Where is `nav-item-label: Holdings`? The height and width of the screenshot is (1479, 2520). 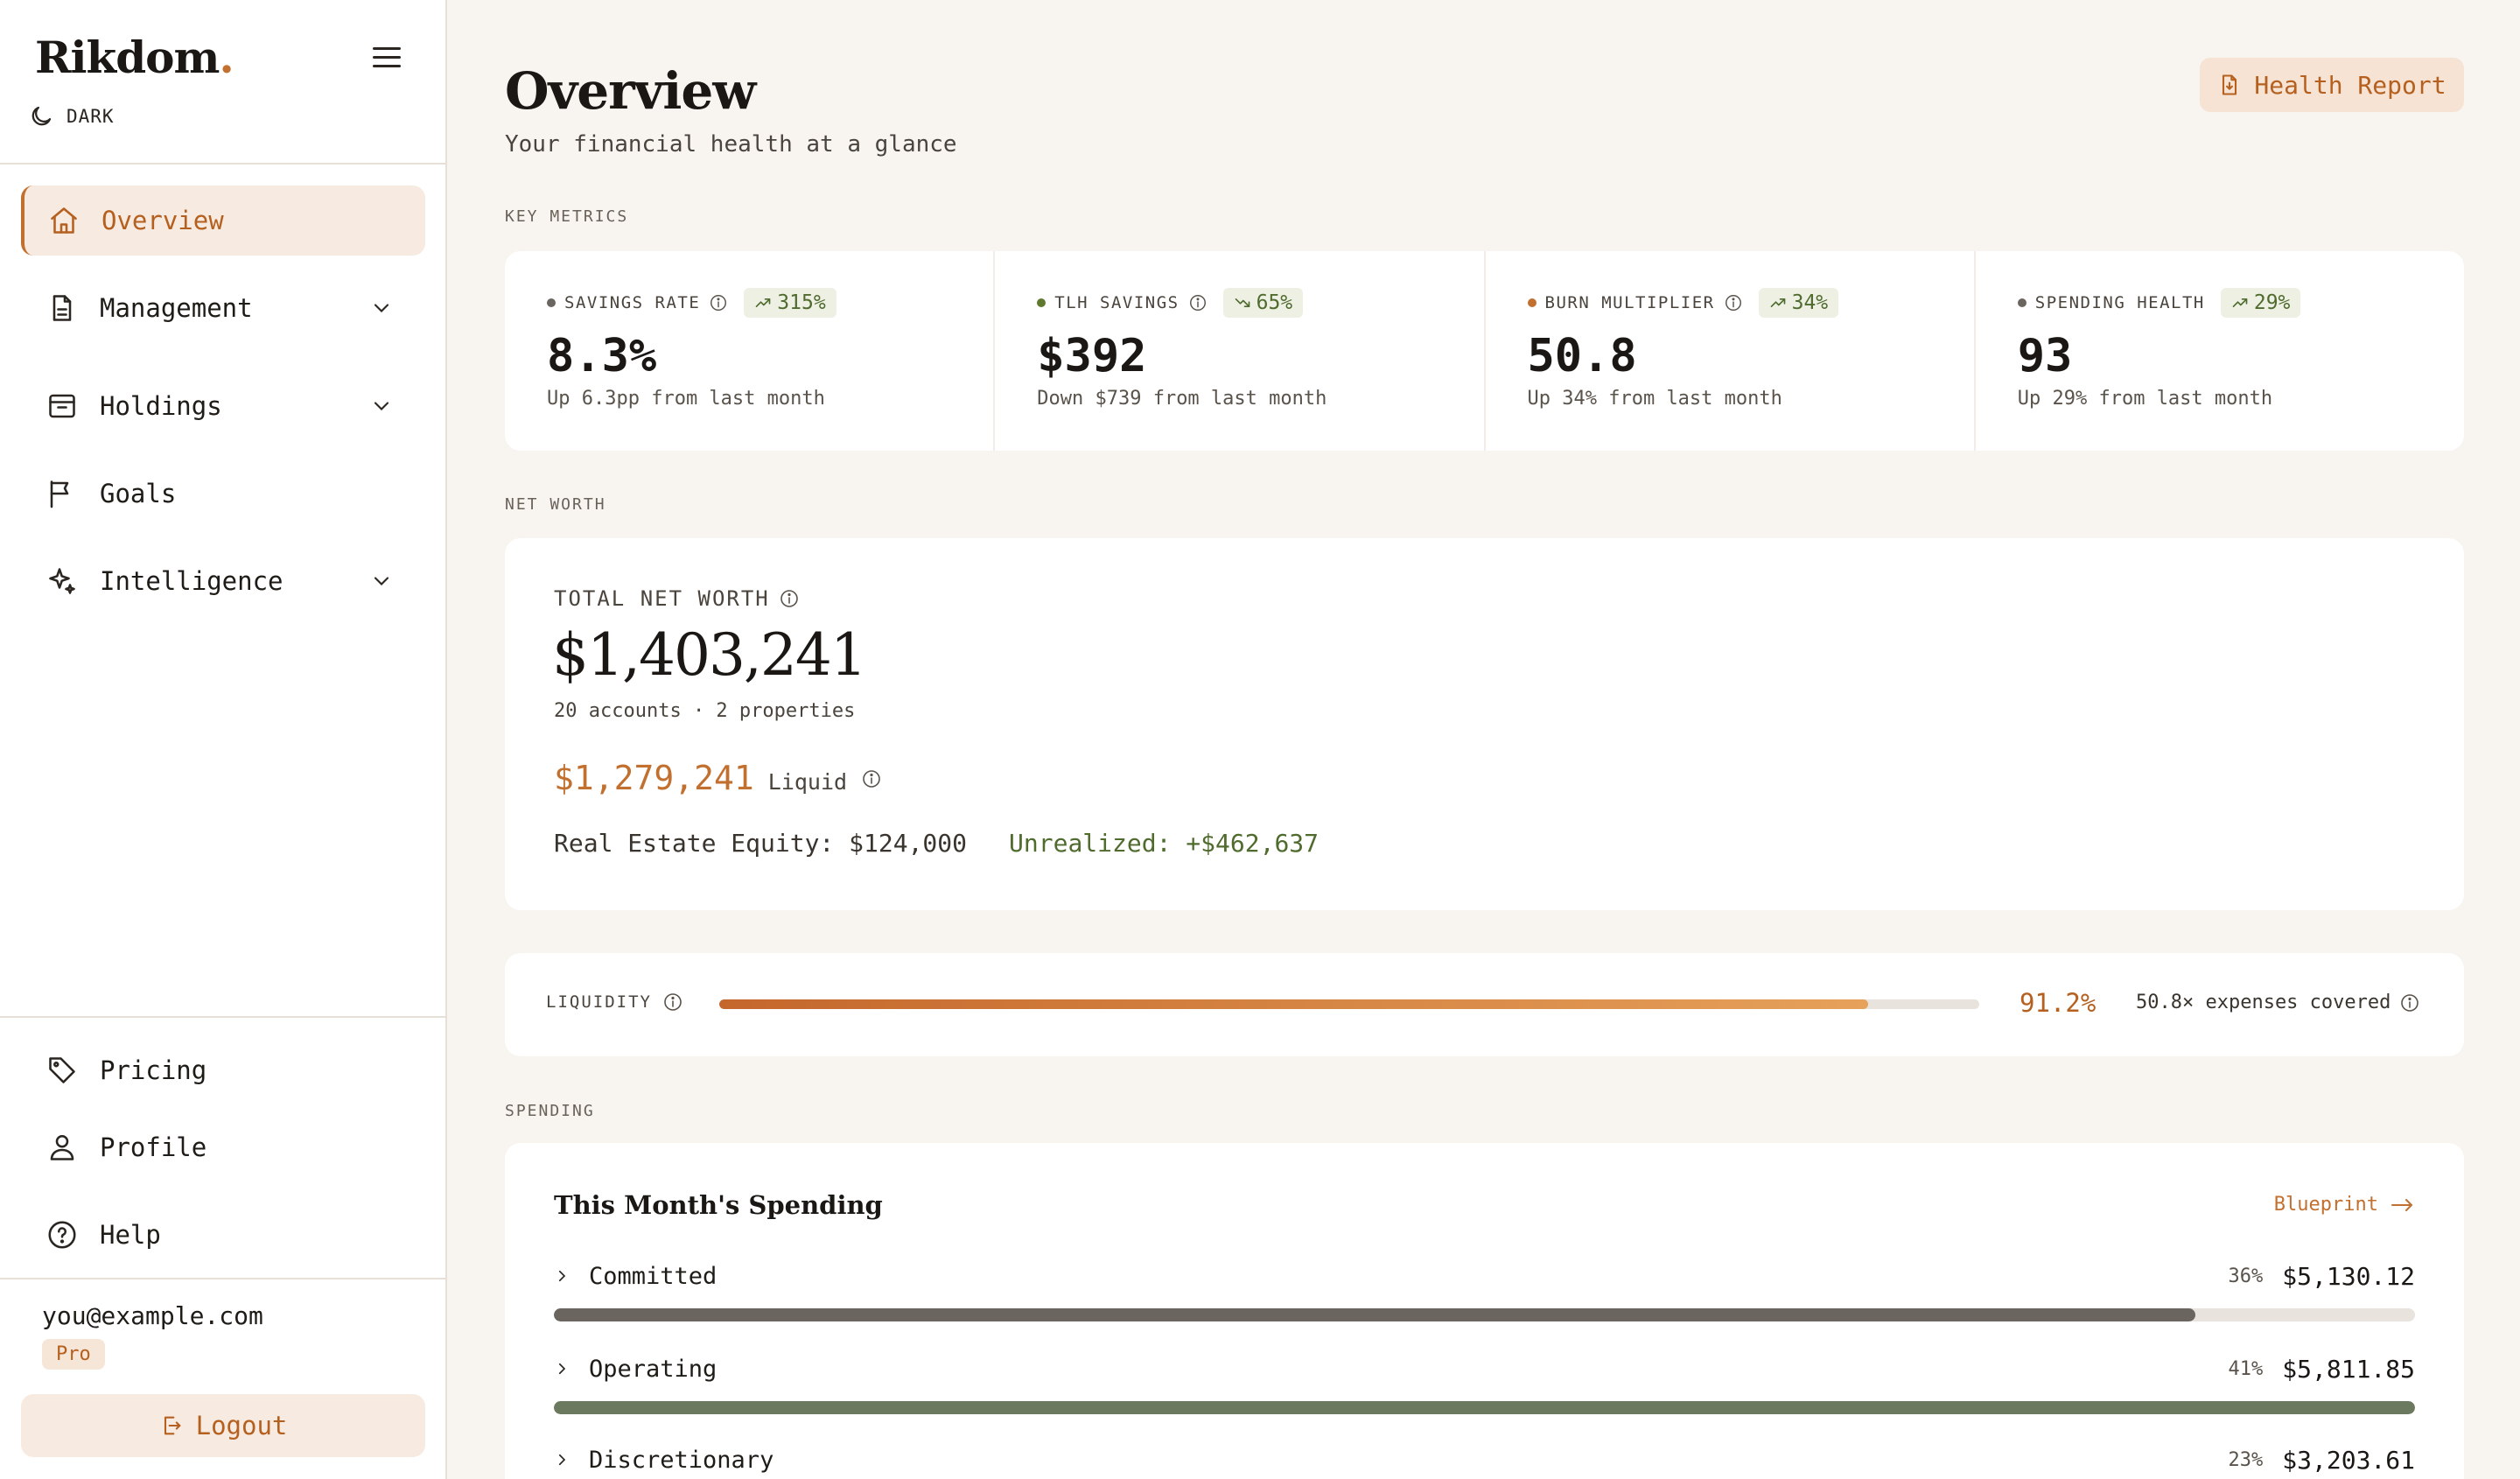
nav-item-label: Holdings is located at coordinates (161, 406).